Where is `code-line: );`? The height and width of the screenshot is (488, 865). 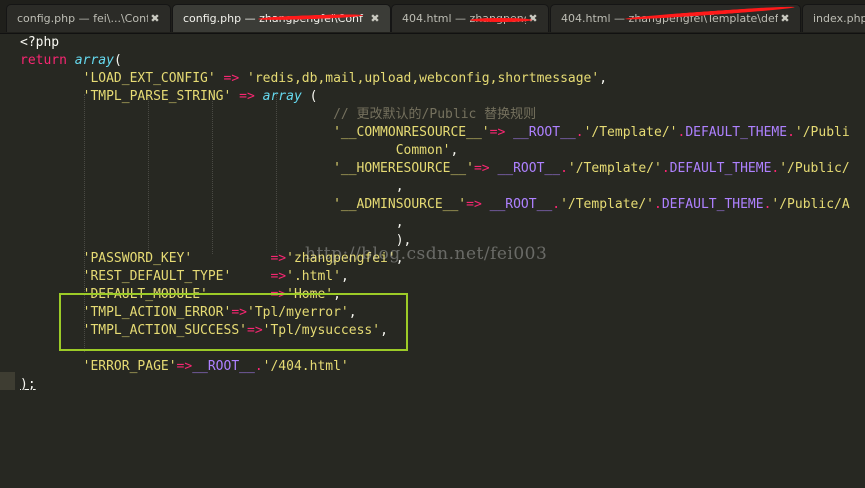
code-line: ); is located at coordinates (28, 384).